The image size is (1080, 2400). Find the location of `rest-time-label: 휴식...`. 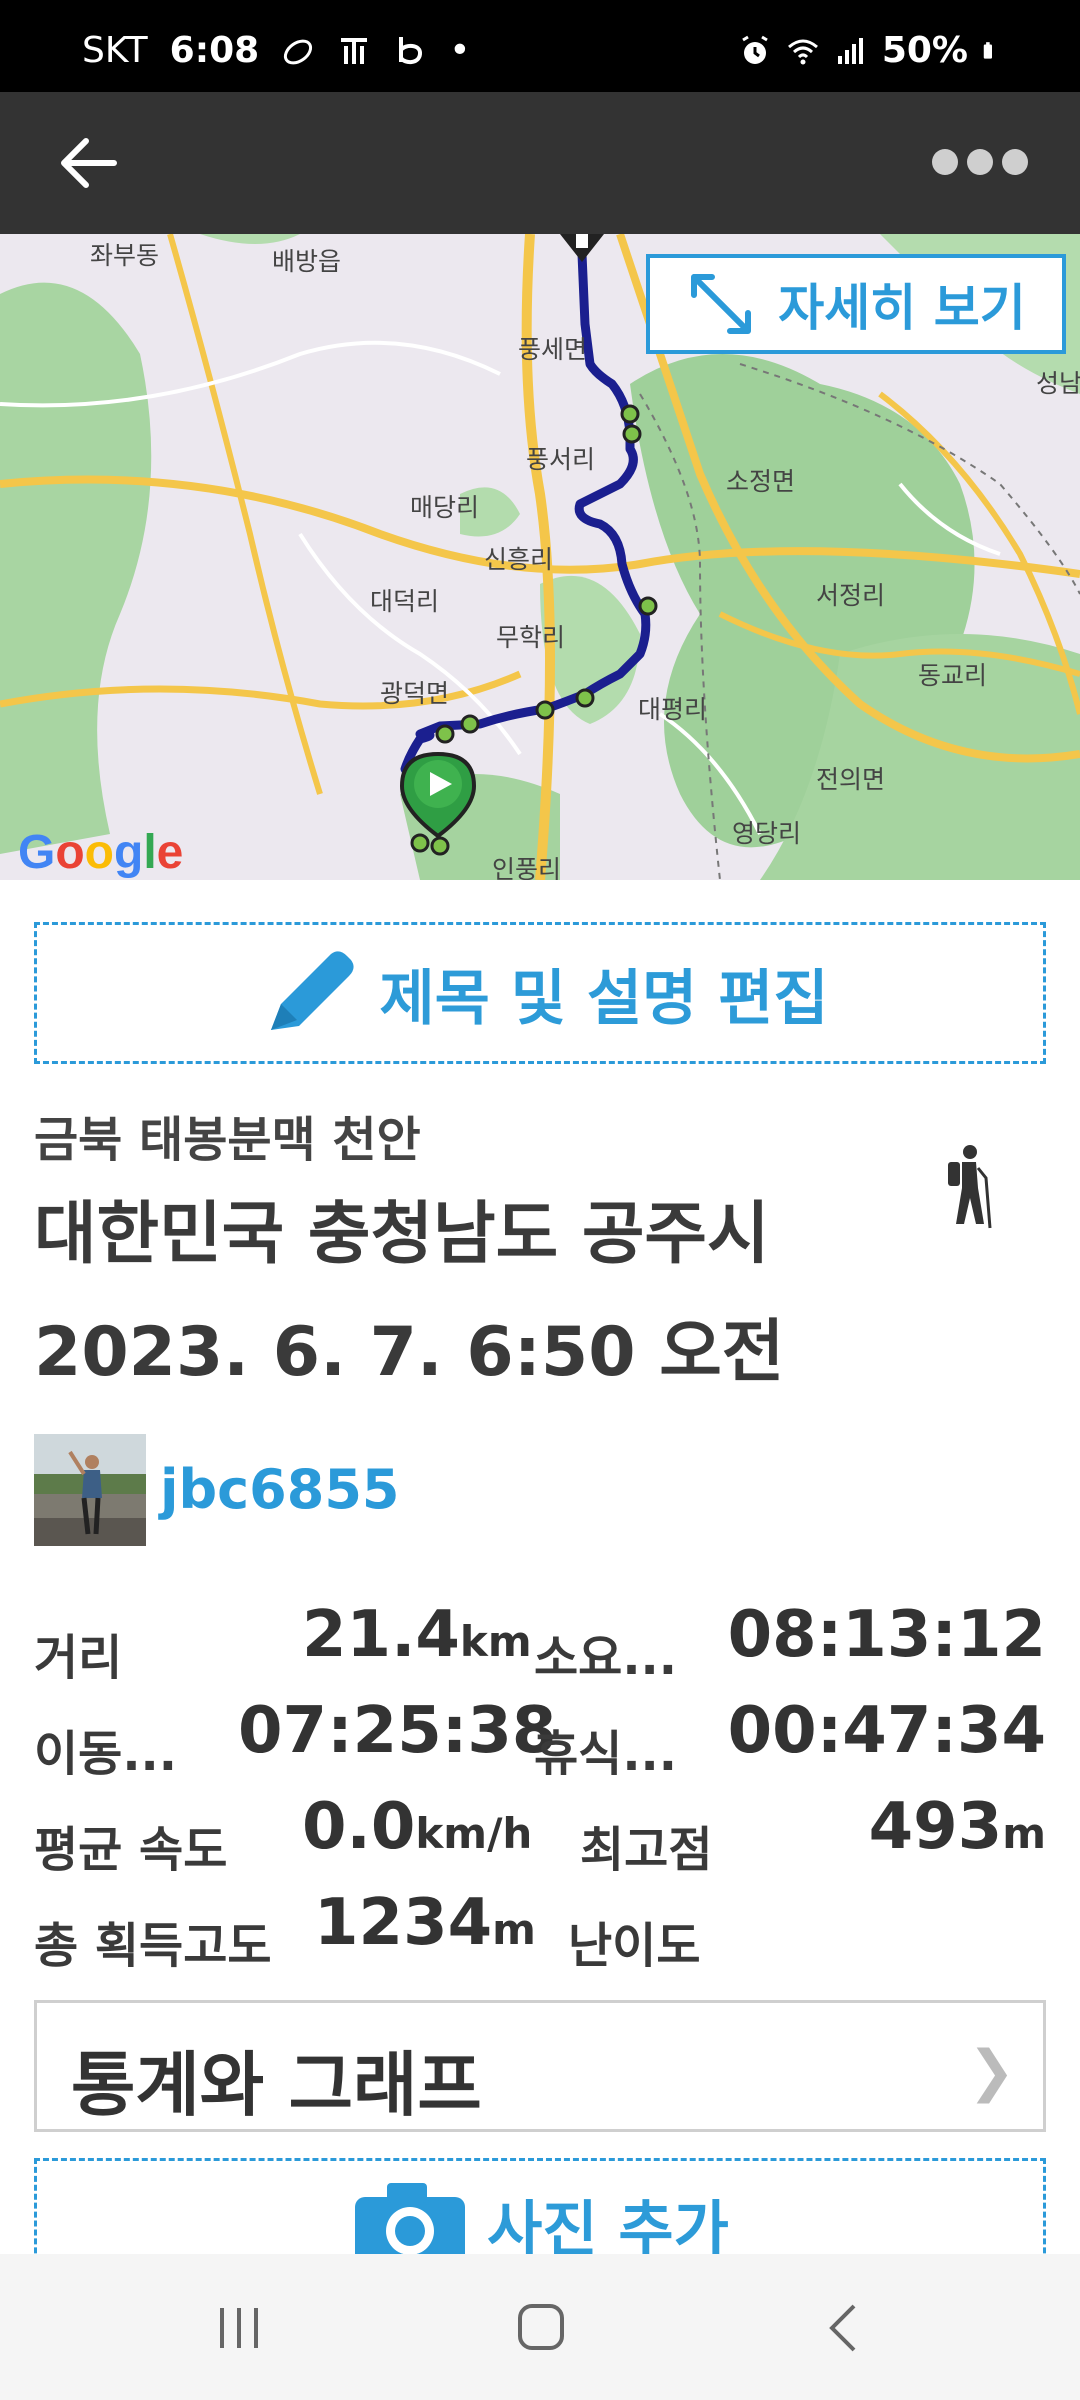

rest-time-label: 휴식... is located at coordinates (606, 1754).